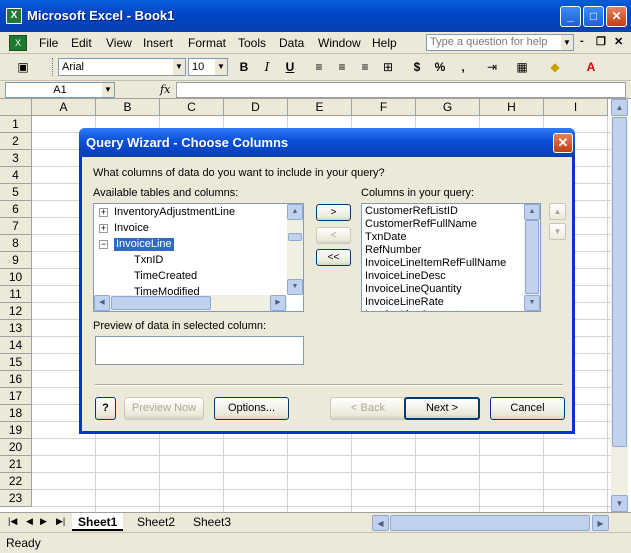 Image resolution: width=631 pixels, height=553 pixels. What do you see at coordinates (165, 89) in the screenshot?
I see `insert-function-icon: fx` at bounding box center [165, 89].